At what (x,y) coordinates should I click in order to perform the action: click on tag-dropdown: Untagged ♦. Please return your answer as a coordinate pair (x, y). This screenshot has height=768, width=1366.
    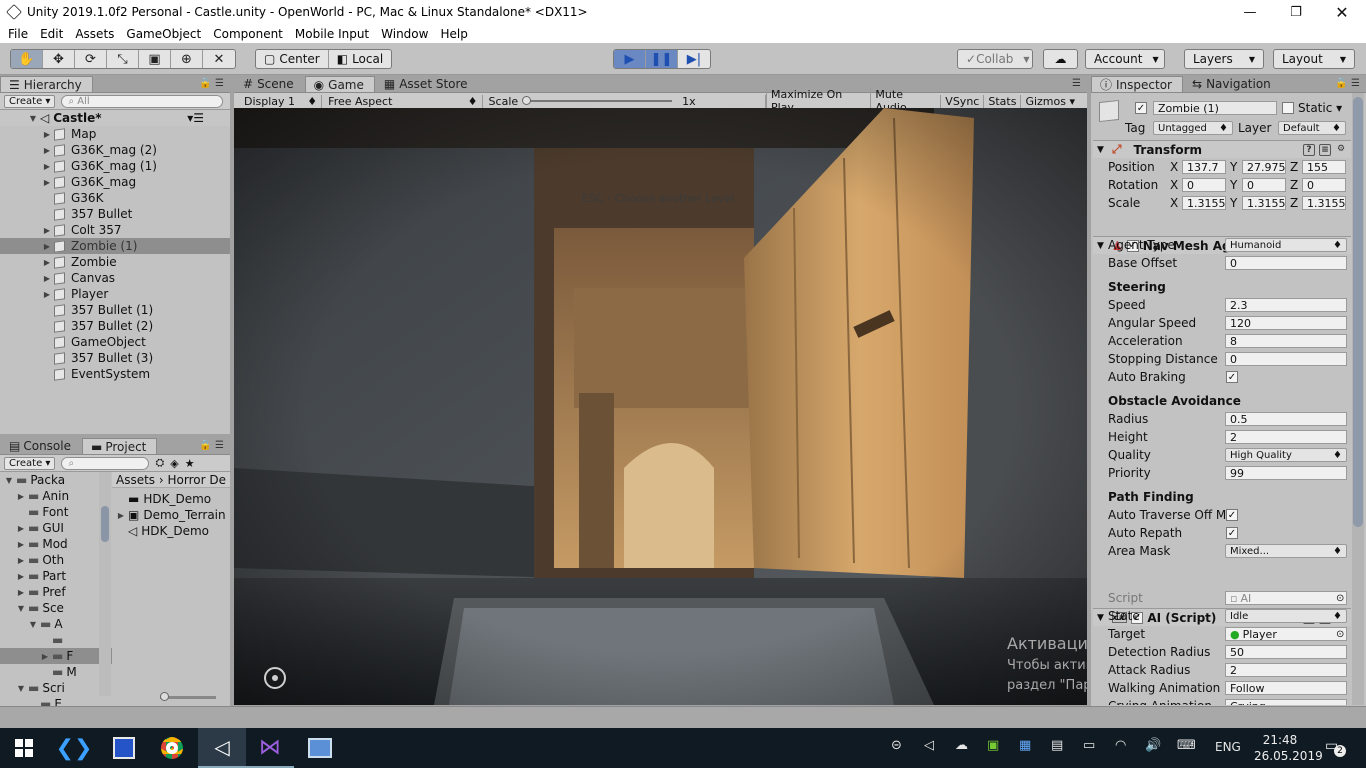
    Looking at the image, I should click on (1193, 128).